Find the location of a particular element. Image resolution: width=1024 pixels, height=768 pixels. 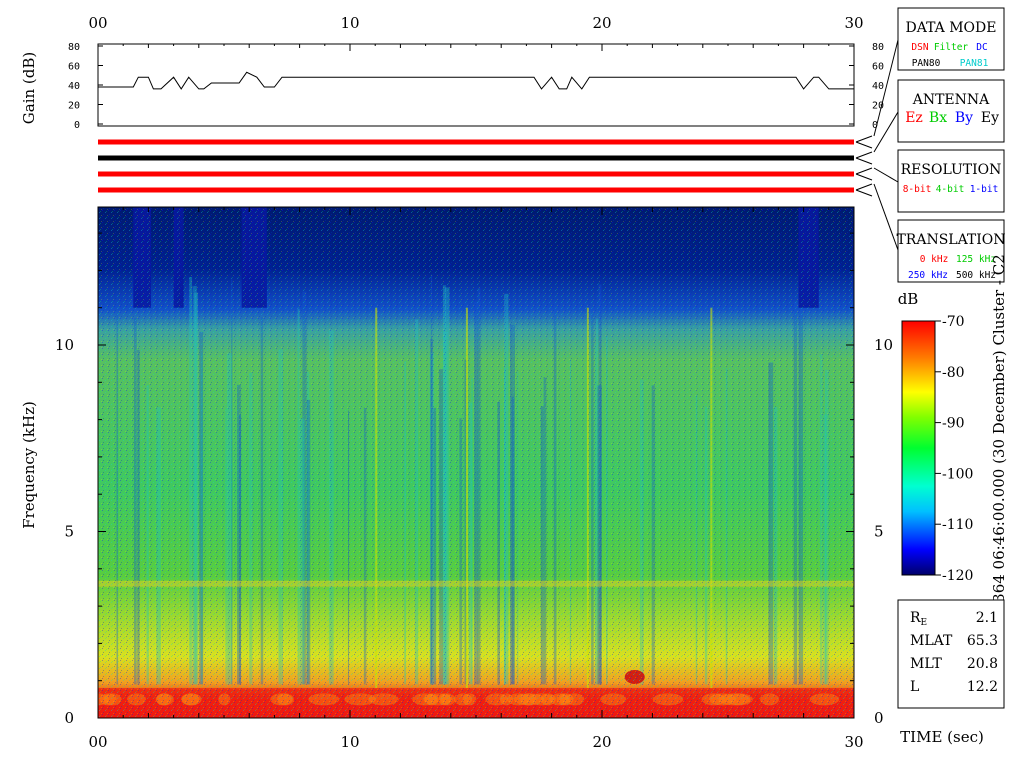

ephemeris-value: 12.2 is located at coordinates (982, 687).